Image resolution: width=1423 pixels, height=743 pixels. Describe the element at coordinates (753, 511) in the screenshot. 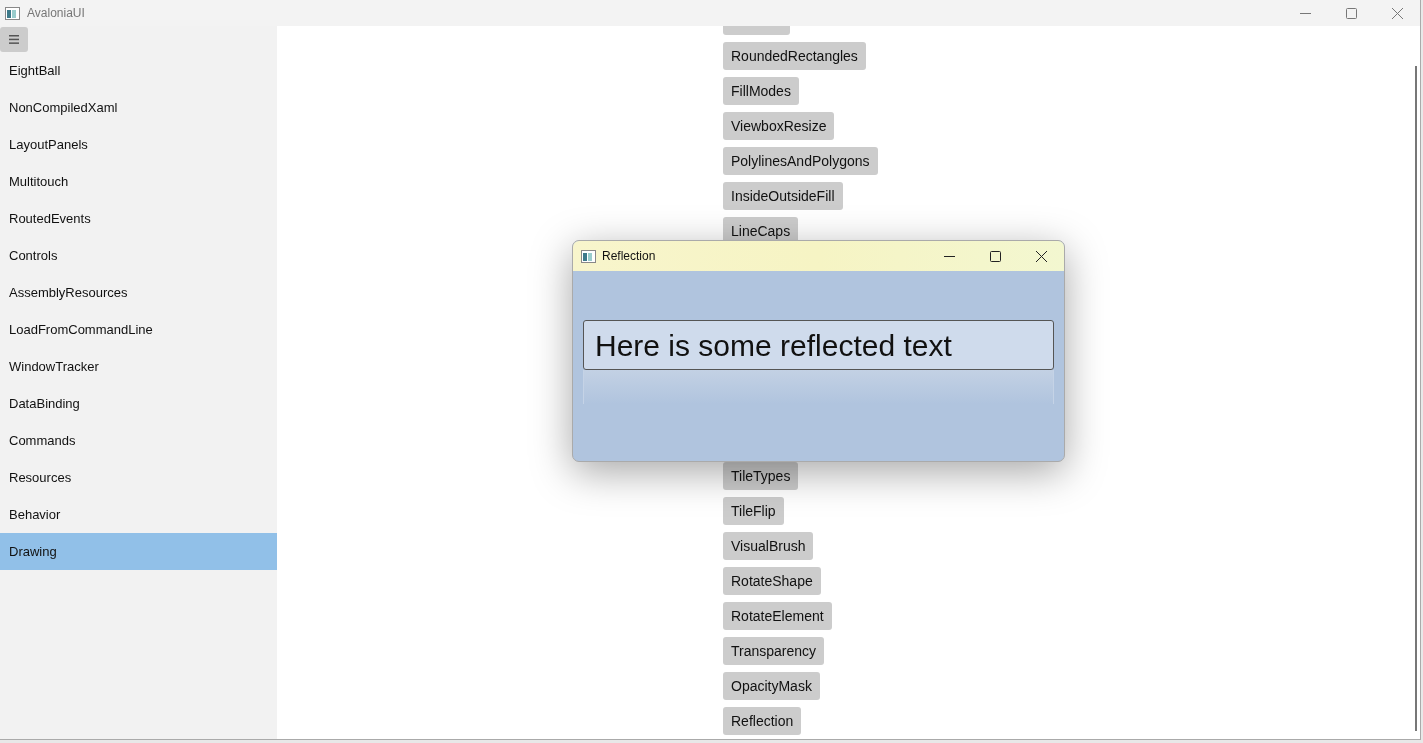

I see `example-button: TileFlip` at that location.